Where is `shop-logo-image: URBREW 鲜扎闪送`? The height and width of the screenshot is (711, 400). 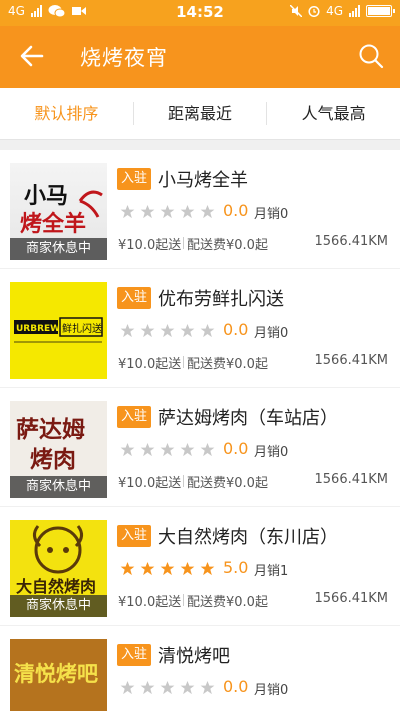 shop-logo-image: URBREW 鲜扎闪送 is located at coordinates (58, 330).